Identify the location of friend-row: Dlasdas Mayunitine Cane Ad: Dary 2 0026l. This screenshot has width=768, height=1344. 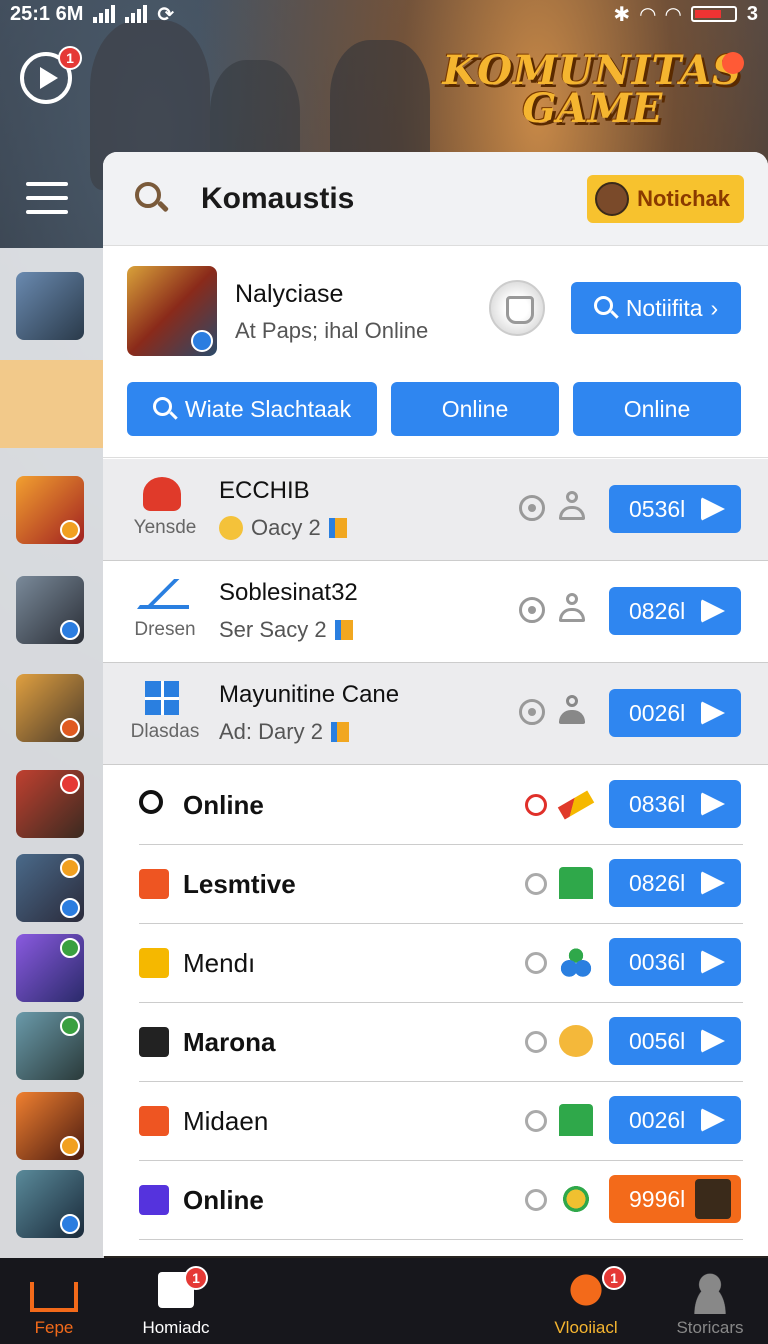
(435, 714).